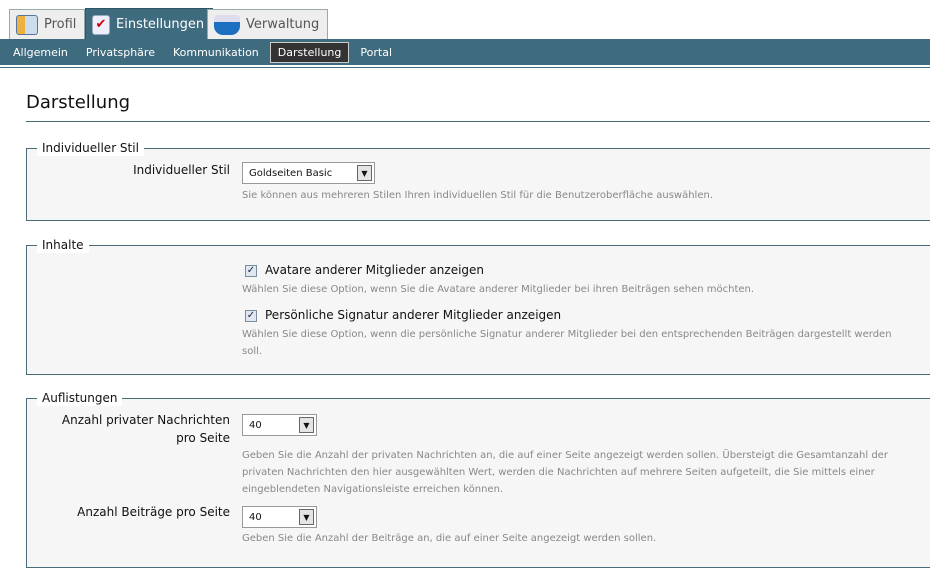 The image size is (930, 568). Describe the element at coordinates (27, 24) in the screenshot. I see `profile-card-icon` at that location.